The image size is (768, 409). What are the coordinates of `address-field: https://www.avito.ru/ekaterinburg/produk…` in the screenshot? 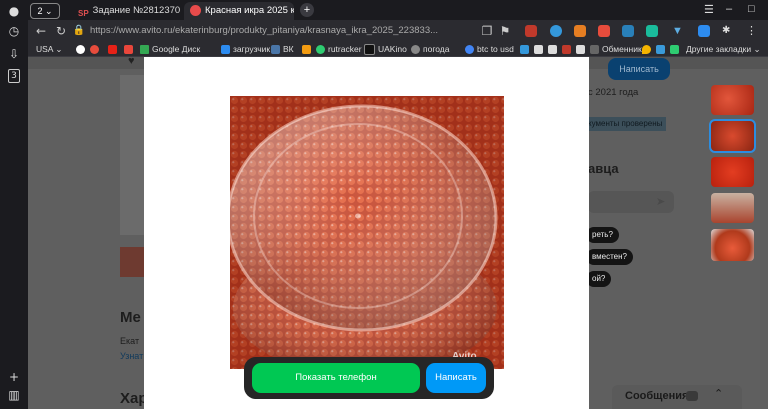 It's located at (280, 31).